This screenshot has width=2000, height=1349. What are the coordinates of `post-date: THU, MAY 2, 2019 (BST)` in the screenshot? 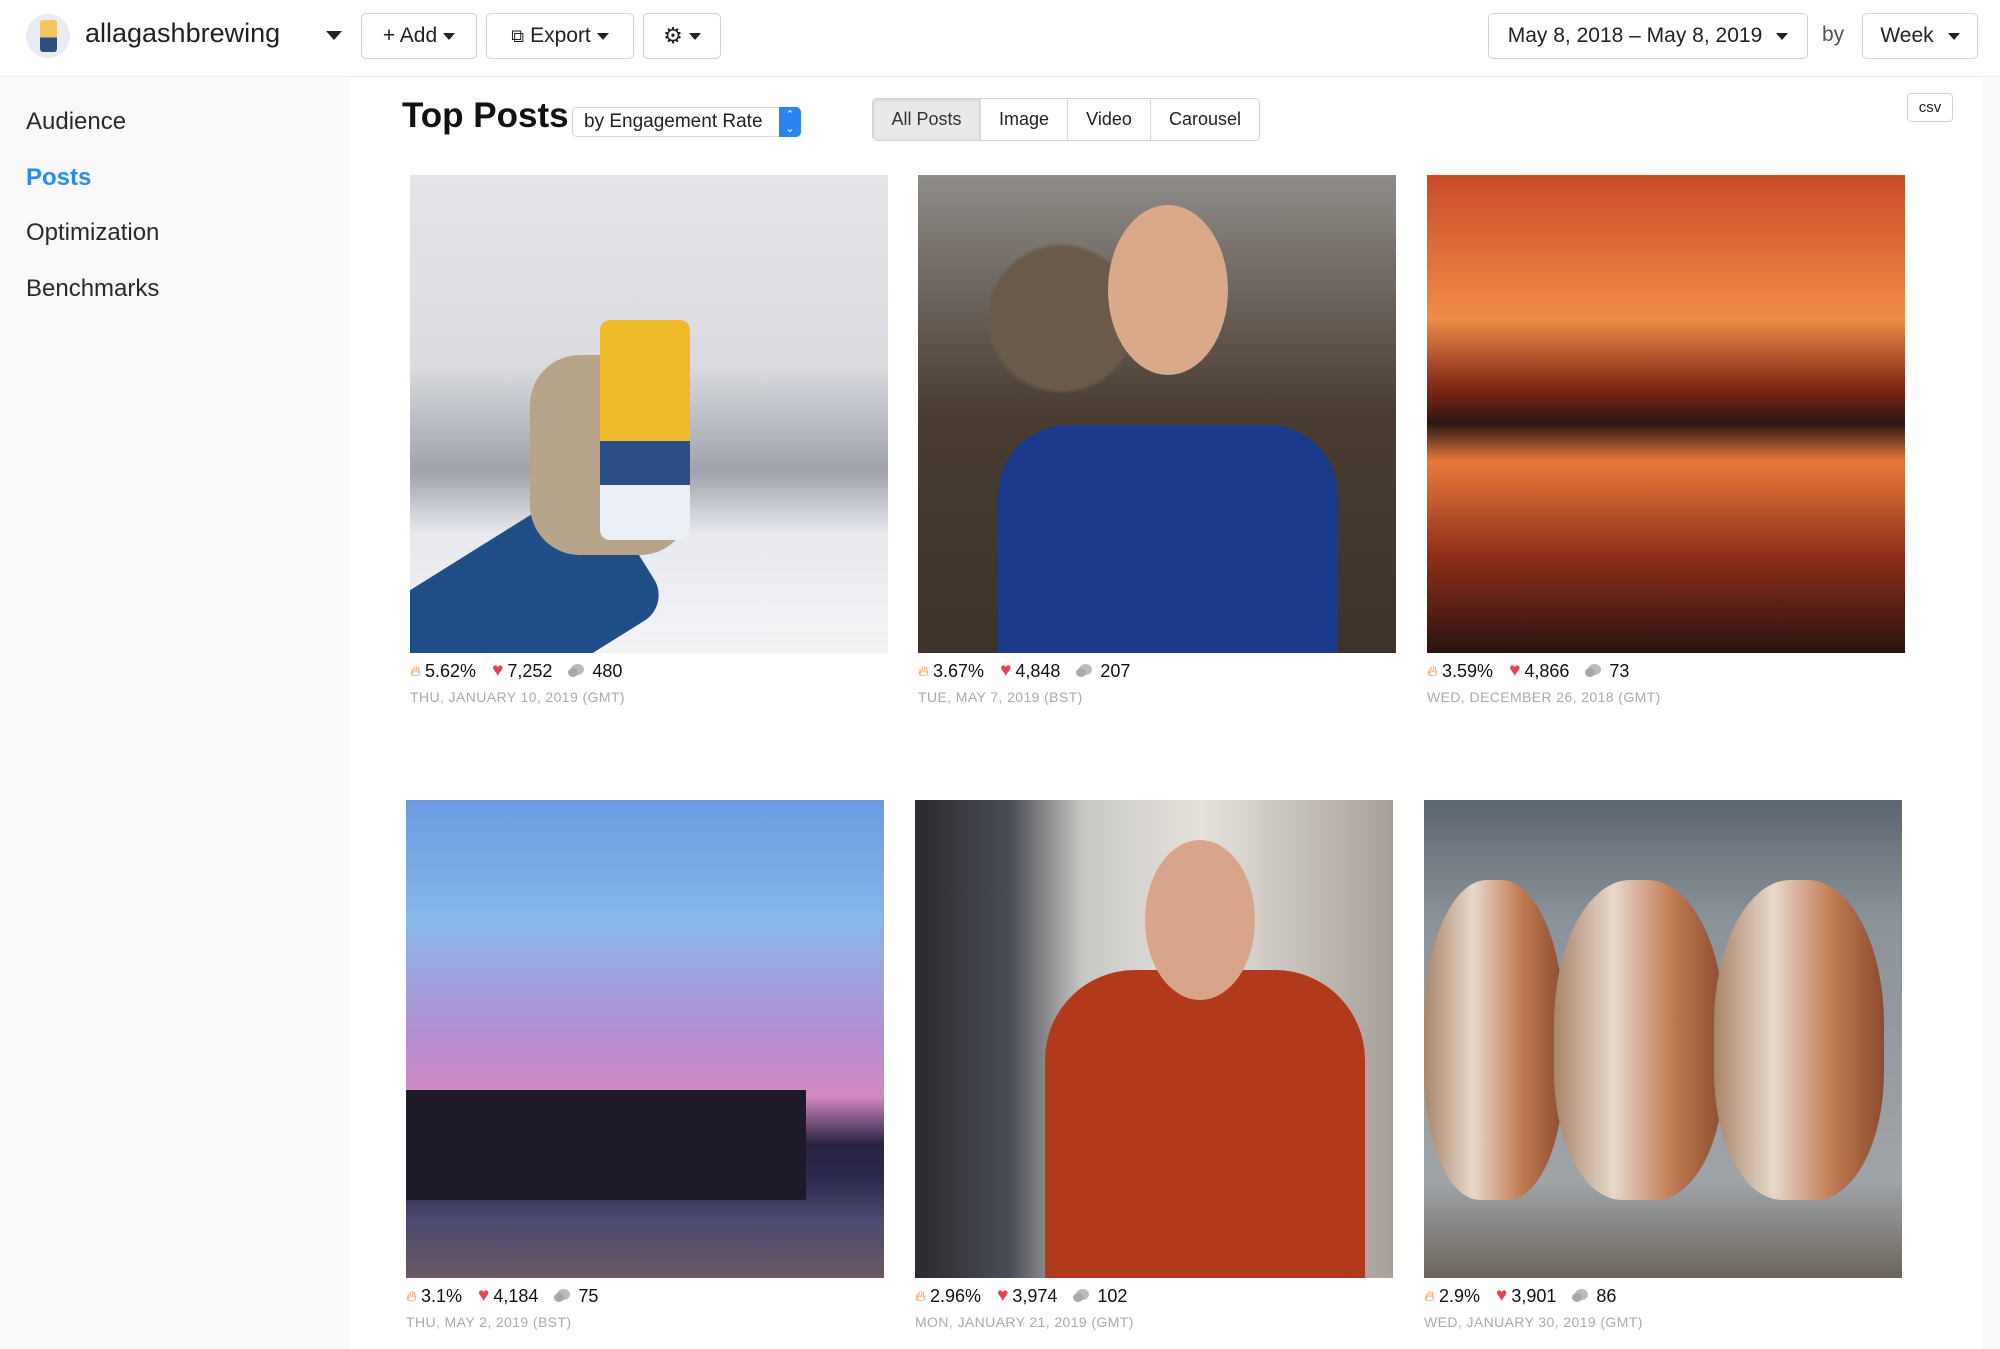 It's located at (489, 1322).